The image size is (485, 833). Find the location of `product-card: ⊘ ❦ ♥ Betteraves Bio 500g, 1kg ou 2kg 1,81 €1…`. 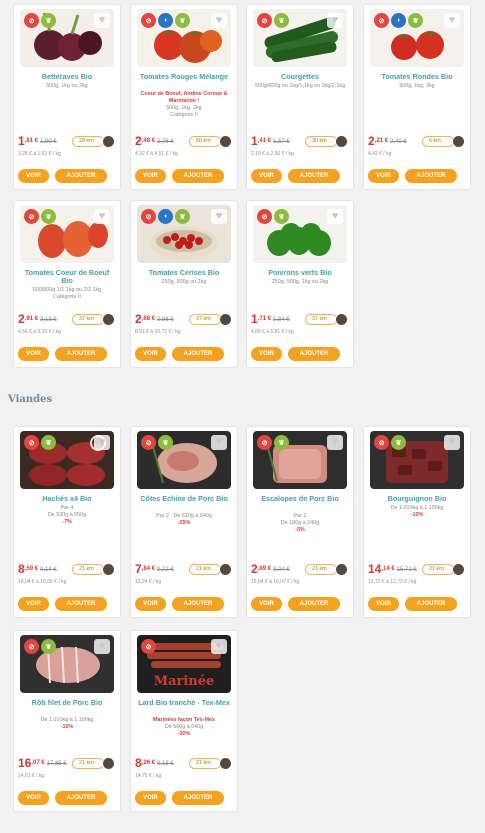

product-card: ⊘ ❦ ♥ Betteraves Bio 500g, 1kg ou 2kg 1,81 €1… is located at coordinates (67, 97).